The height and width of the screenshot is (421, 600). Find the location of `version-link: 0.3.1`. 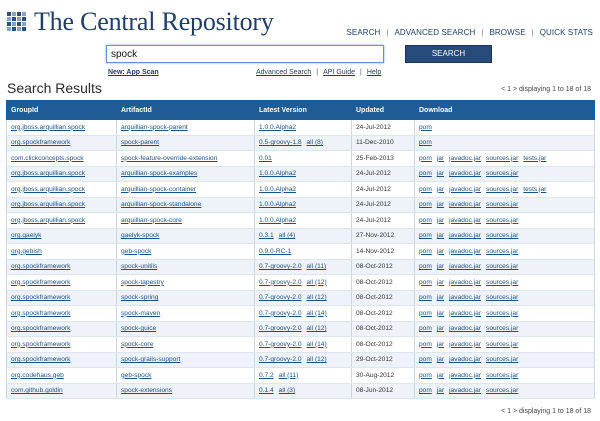

version-link: 0.3.1 is located at coordinates (266, 235).